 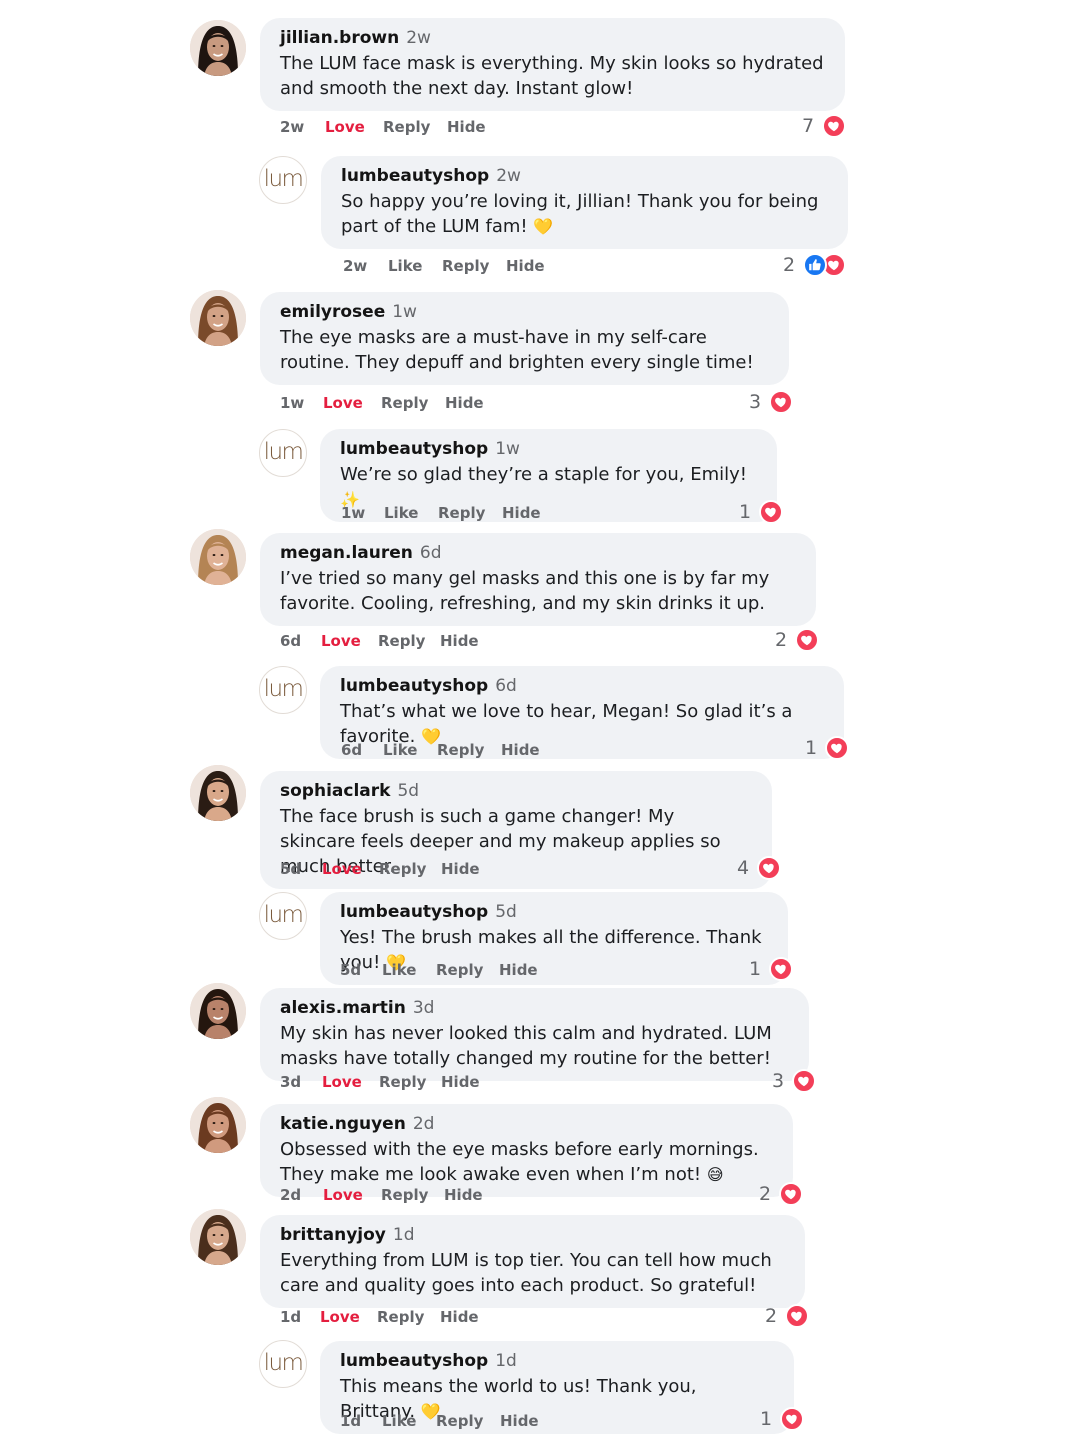 What do you see at coordinates (543, 226) in the screenshot?
I see `emoji: 💛` at bounding box center [543, 226].